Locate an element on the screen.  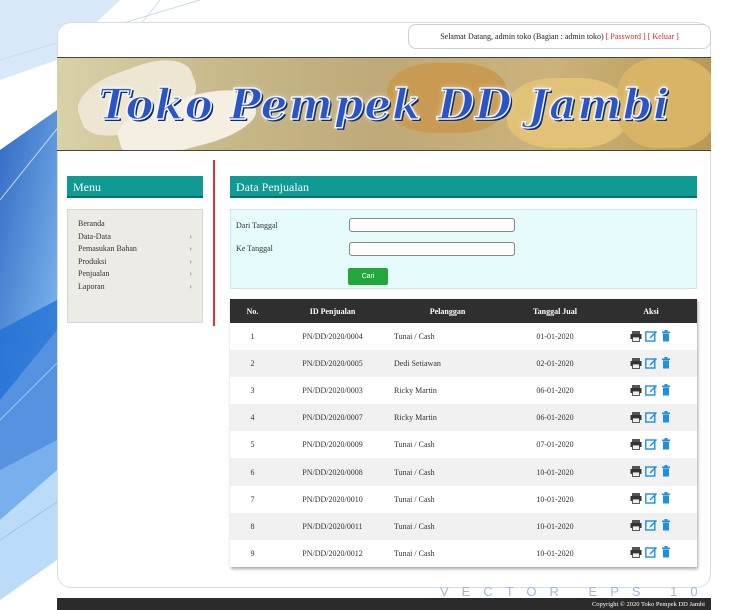
cell-id-penjualan: PN/DD/2020/0008 is located at coordinates (332, 472).